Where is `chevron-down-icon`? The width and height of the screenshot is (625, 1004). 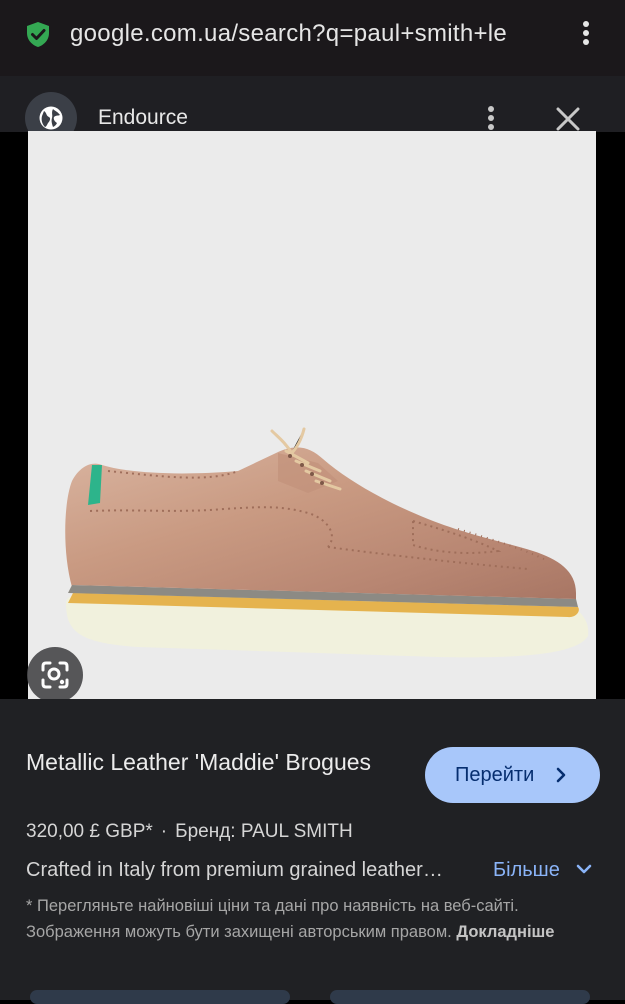 chevron-down-icon is located at coordinates (584, 869).